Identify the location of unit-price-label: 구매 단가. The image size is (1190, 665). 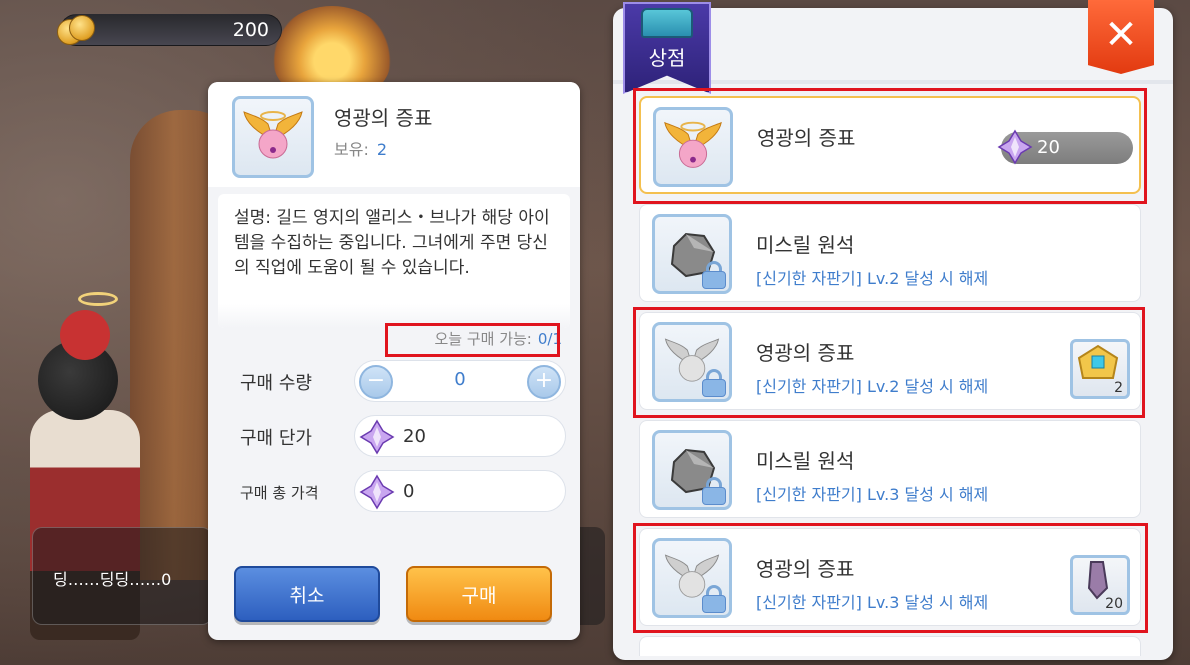
(276, 438).